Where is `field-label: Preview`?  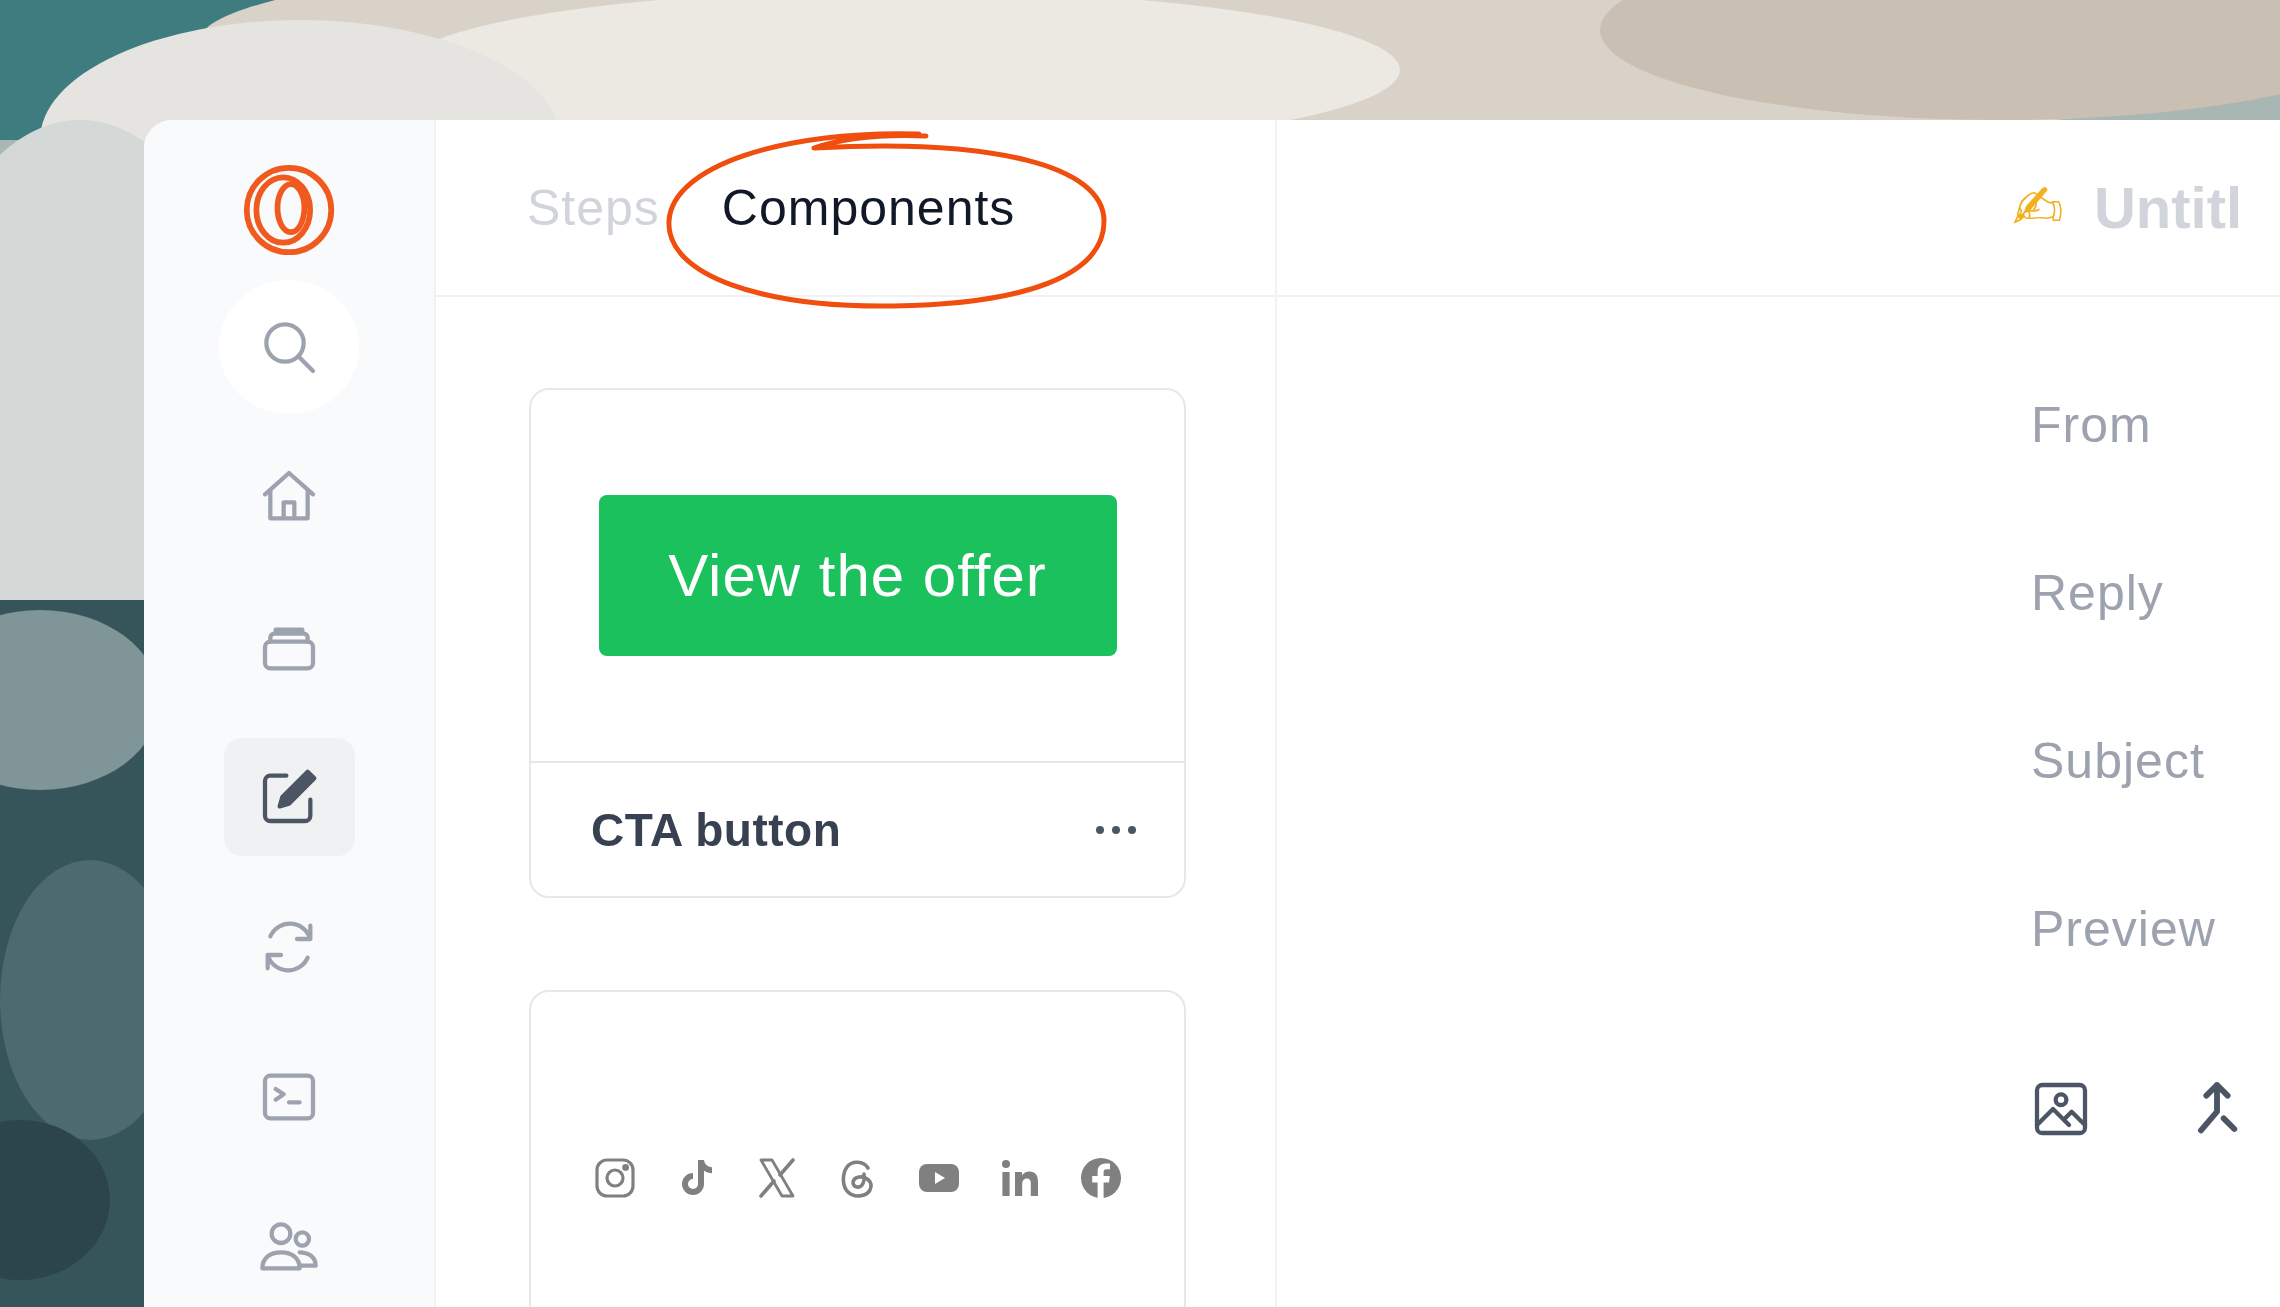
field-label: Preview is located at coordinates (2124, 929).